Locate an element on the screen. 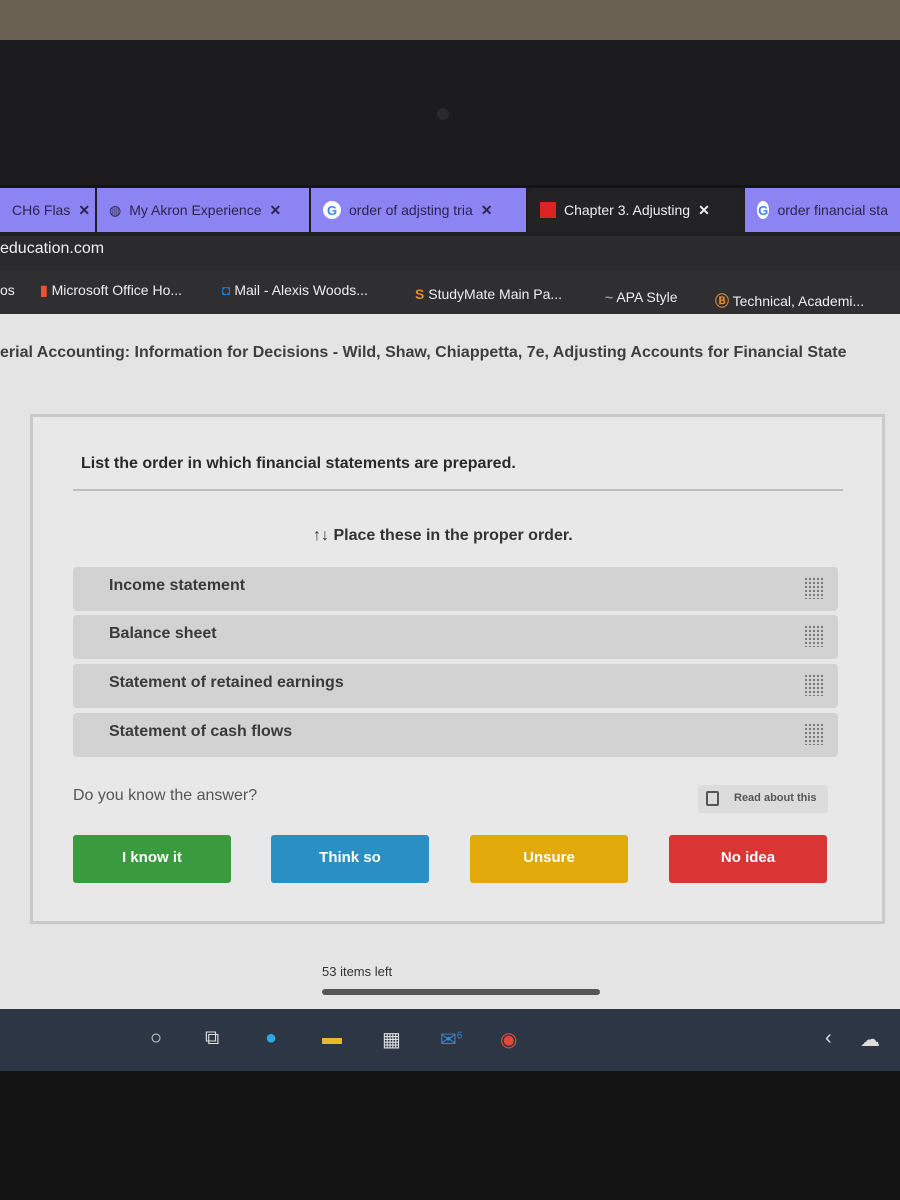  bartleby-icon: Ⓑ is located at coordinates (722, 301).